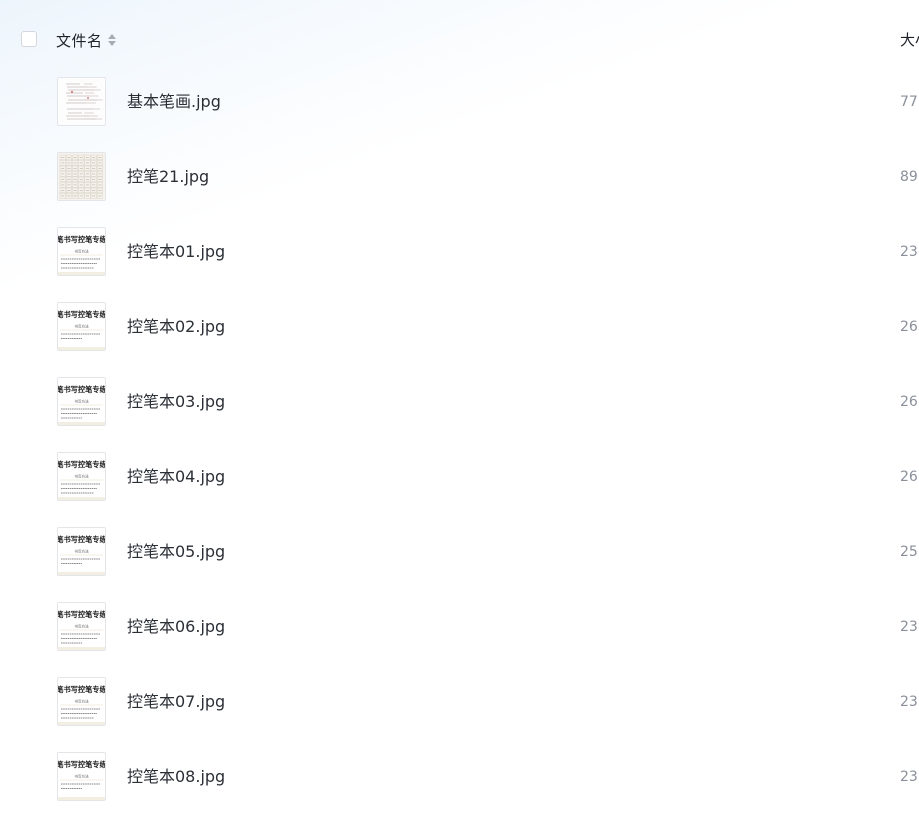 The width and height of the screenshot is (919, 815). I want to click on file-row: 笔书写控笔专练 书写方法 控笔本05.jpg 25, so click(459, 552).